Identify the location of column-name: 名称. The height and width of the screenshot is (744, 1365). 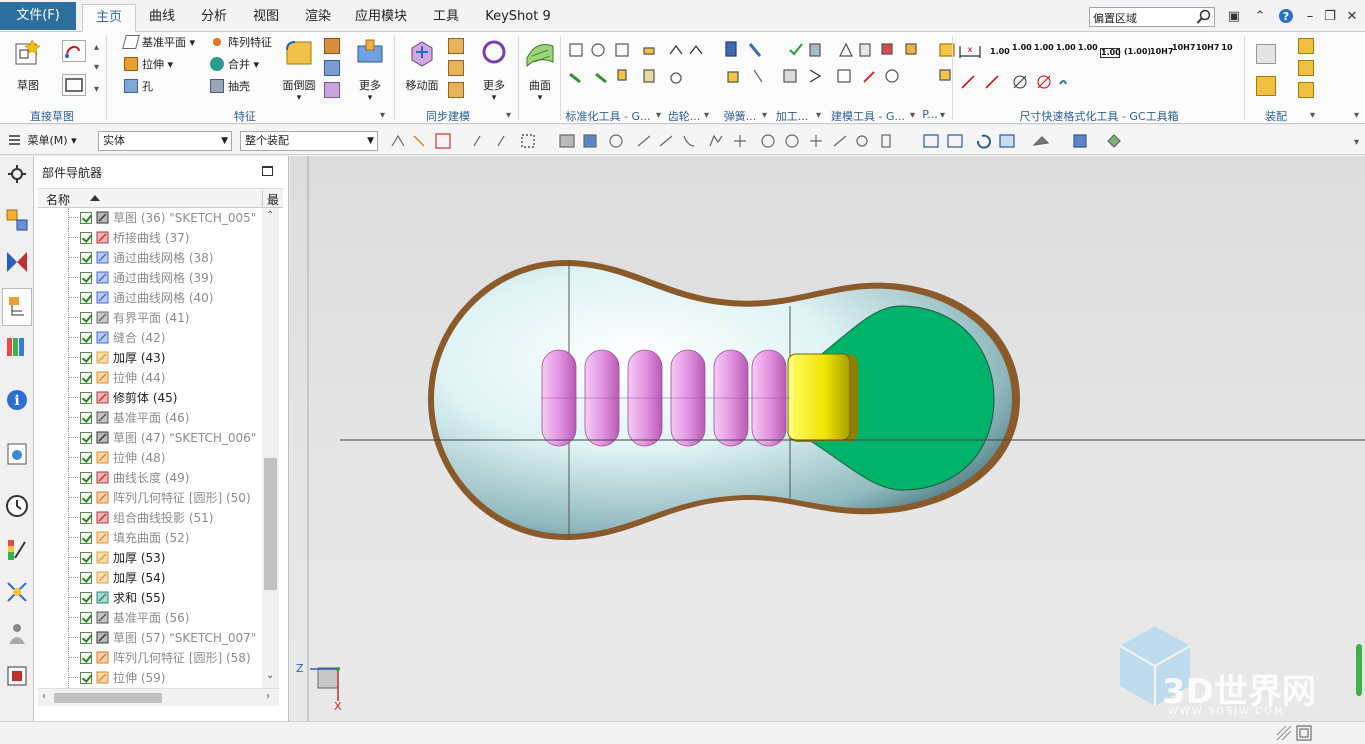
(58, 199).